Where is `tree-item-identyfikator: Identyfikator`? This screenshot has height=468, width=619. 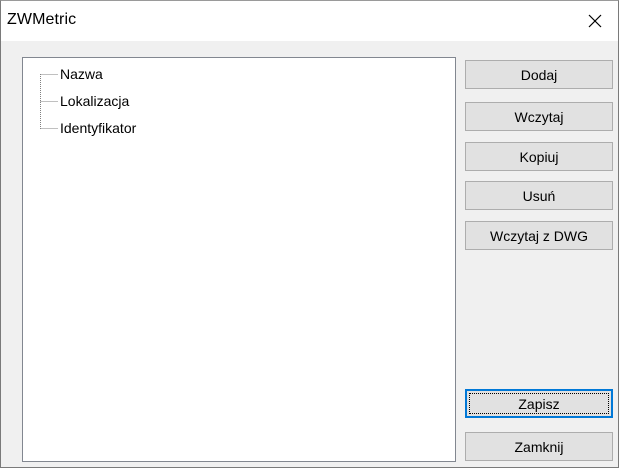 tree-item-identyfikator: Identyfikator is located at coordinates (98, 128).